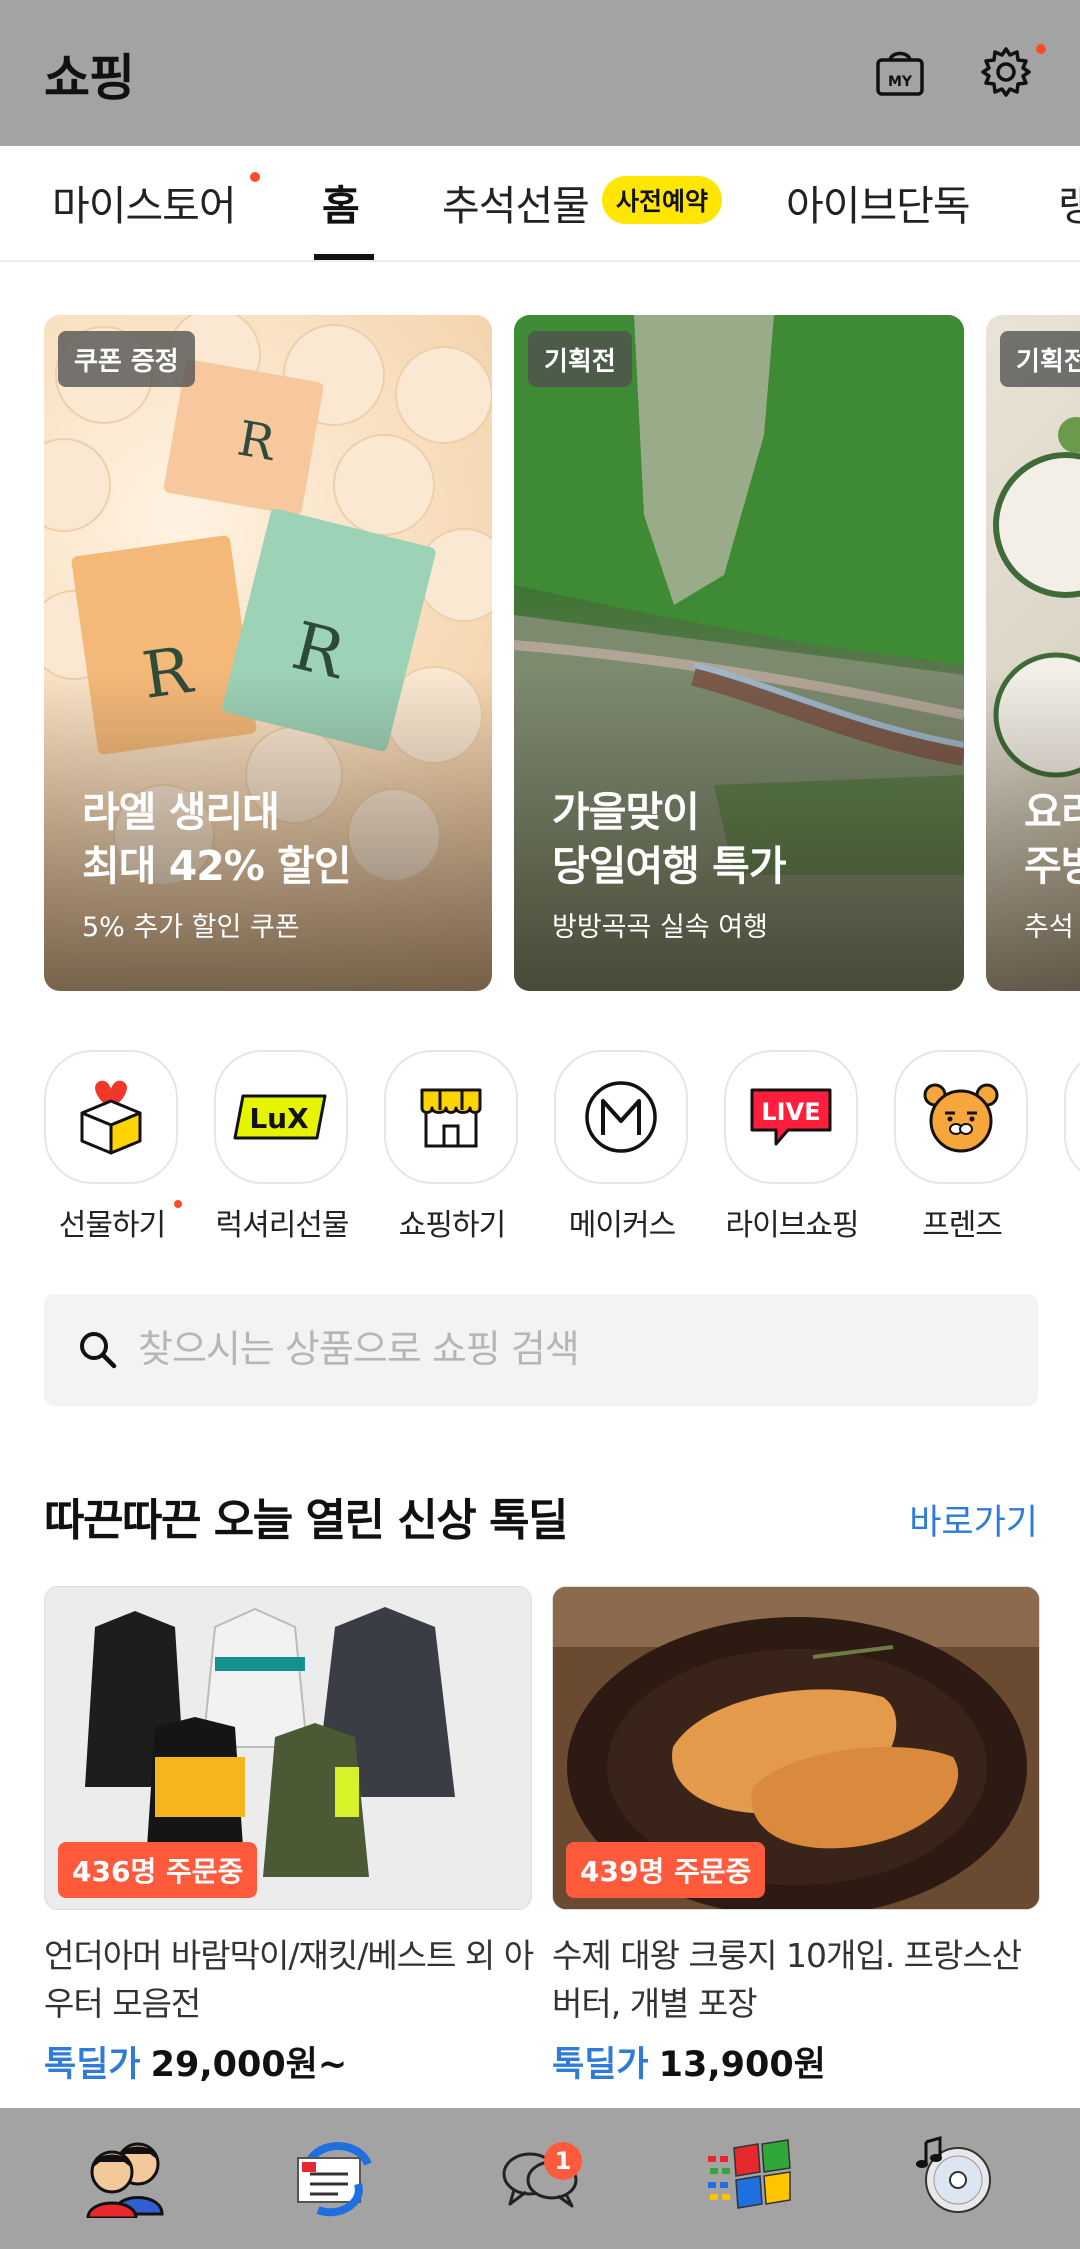 This screenshot has width=1080, height=2249. Describe the element at coordinates (622, 1225) in the screenshot. I see `quick-menu-label: 메이커스` at that location.